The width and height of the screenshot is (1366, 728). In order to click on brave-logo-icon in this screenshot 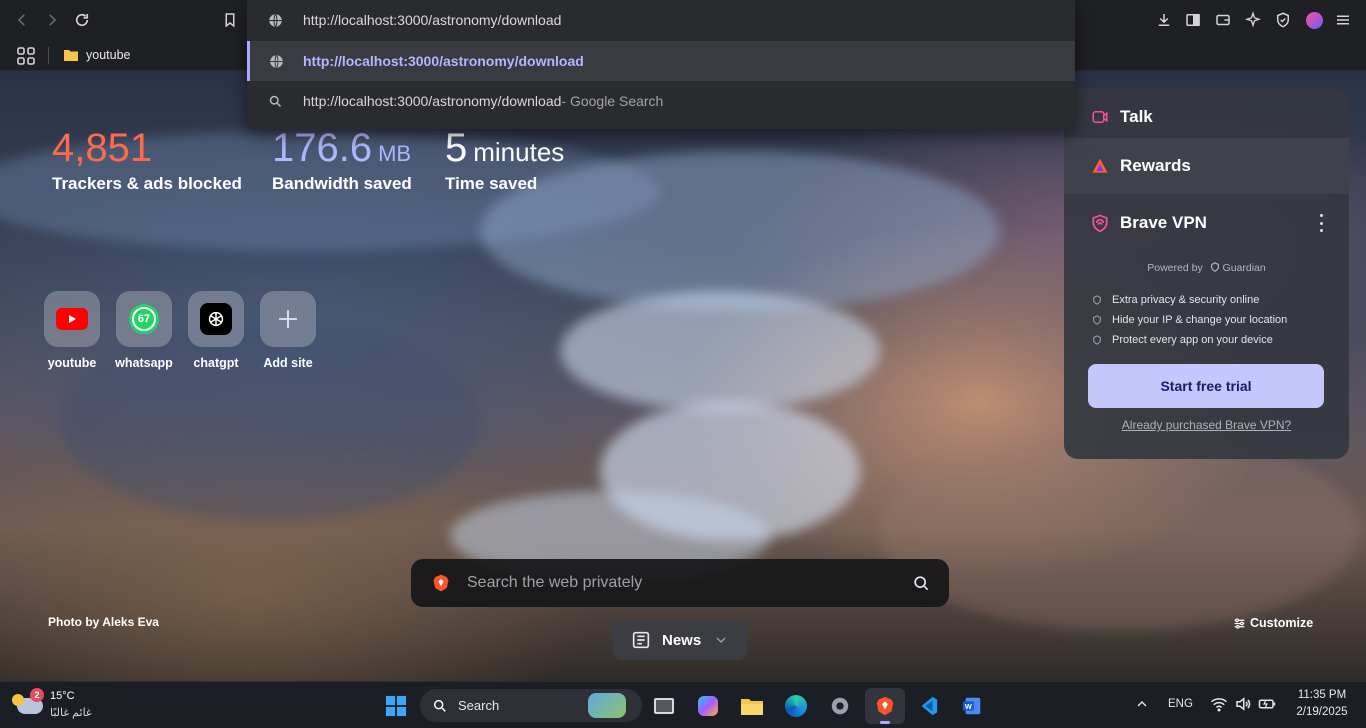, I will do `click(441, 583)`.